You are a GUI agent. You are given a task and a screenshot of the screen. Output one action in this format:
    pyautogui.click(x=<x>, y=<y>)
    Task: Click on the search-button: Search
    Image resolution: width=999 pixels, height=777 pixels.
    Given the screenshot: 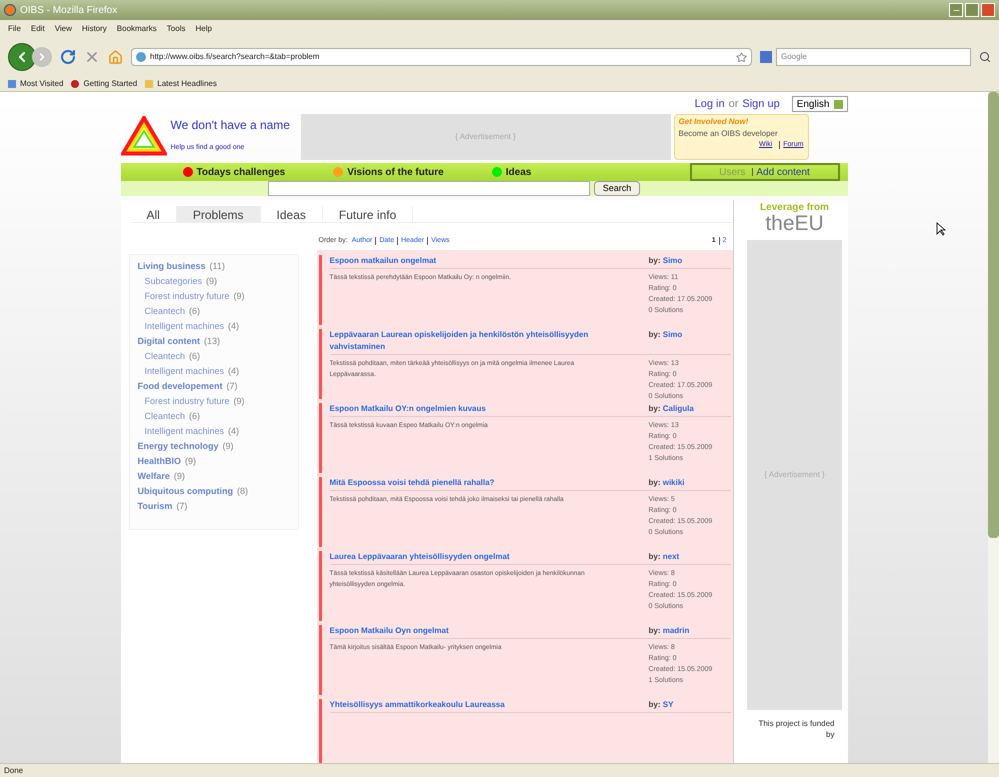 What is the action you would take?
    pyautogui.click(x=617, y=188)
    